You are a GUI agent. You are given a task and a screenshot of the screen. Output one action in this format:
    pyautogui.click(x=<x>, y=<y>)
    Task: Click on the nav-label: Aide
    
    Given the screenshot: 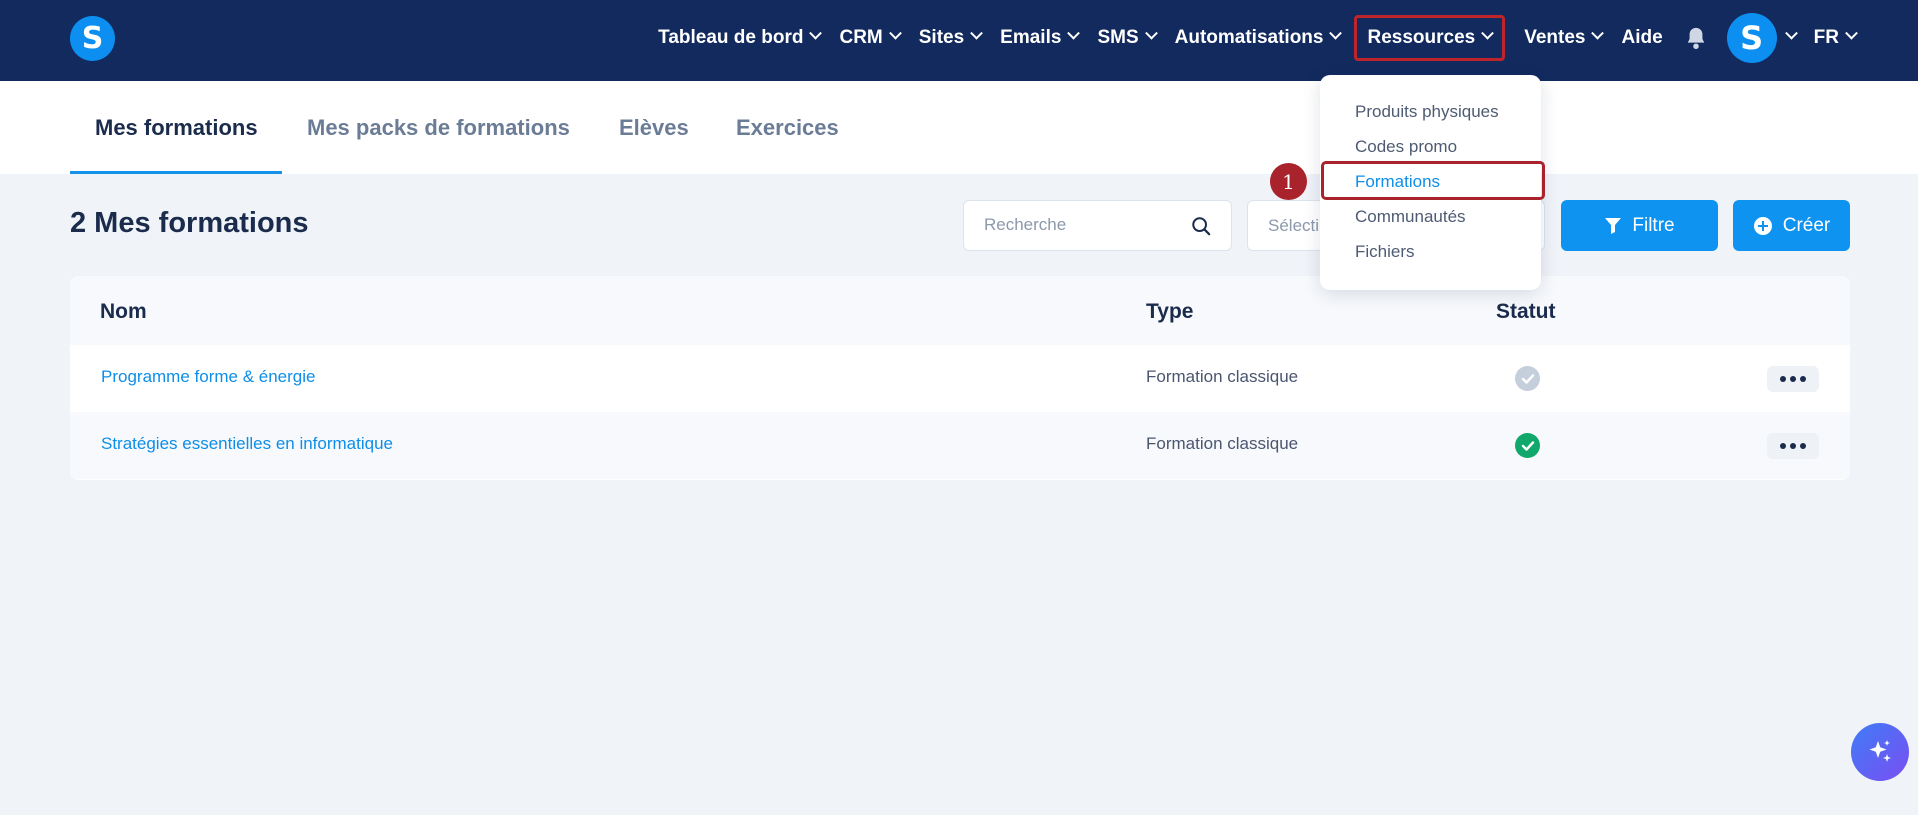 What is the action you would take?
    pyautogui.click(x=1642, y=37)
    